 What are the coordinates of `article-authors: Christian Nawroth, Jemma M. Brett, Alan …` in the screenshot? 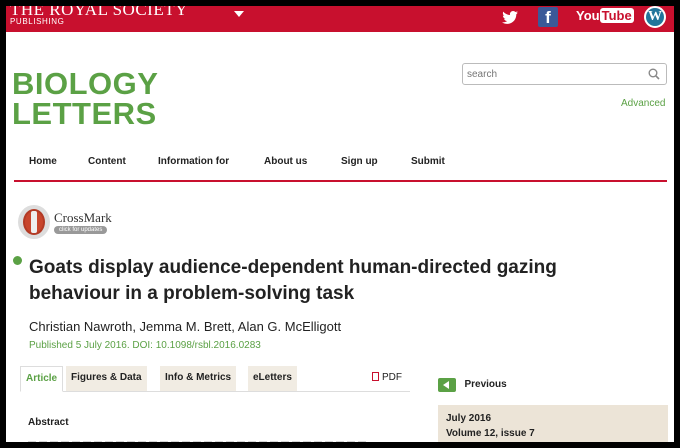 It's located at (185, 326).